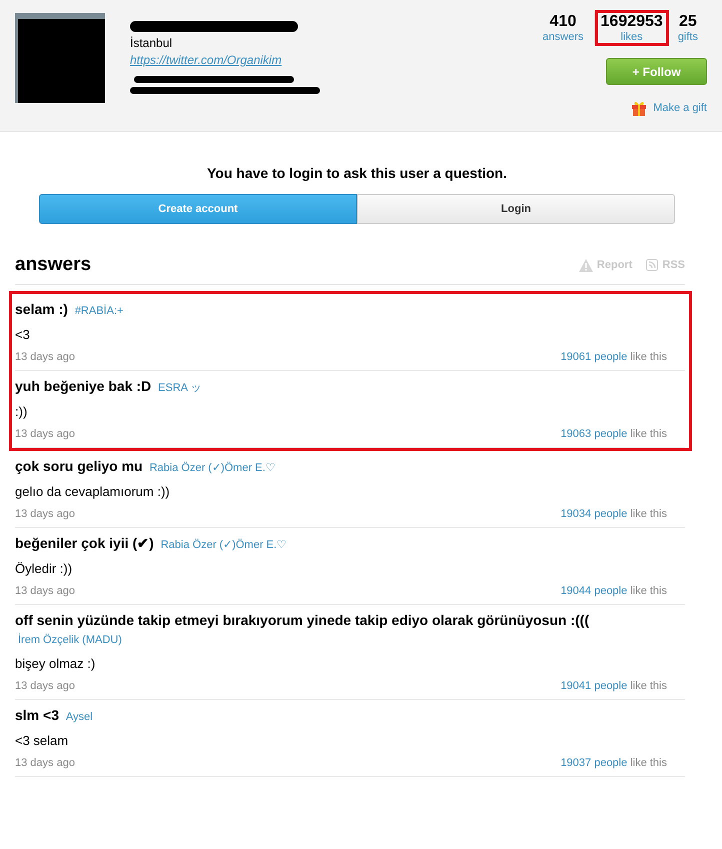 The image size is (722, 849). Describe the element at coordinates (680, 108) in the screenshot. I see `make-gift-link: Make a gift` at that location.